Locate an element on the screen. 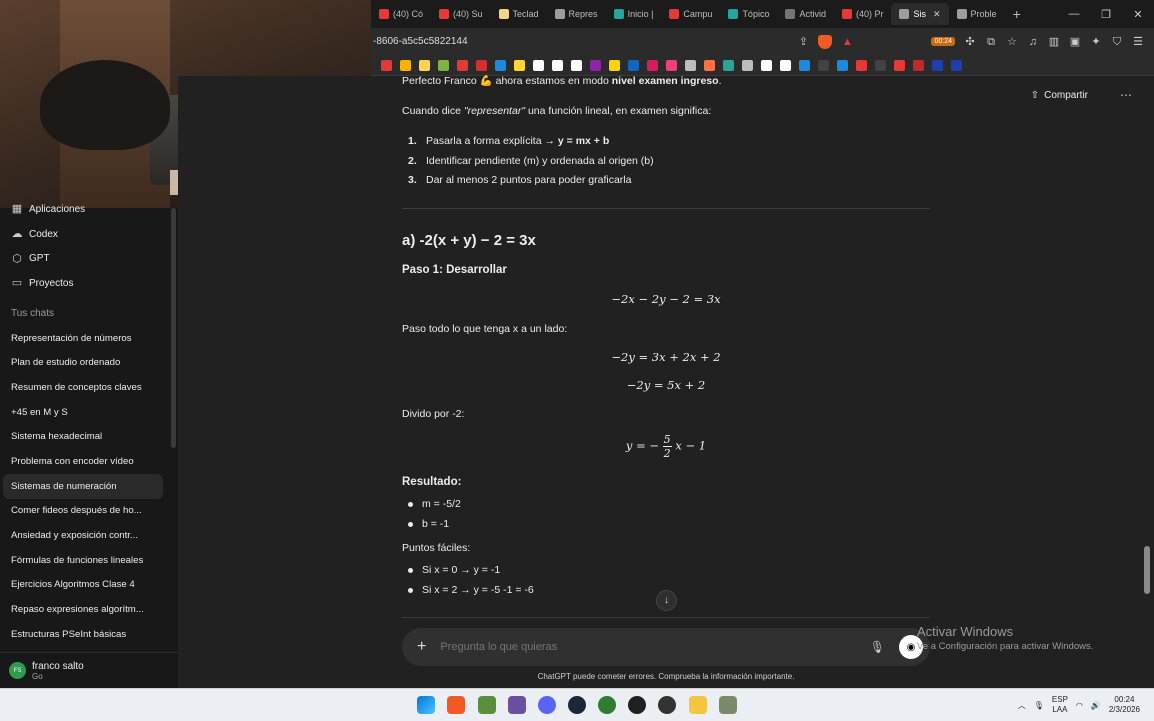 The width and height of the screenshot is (1154, 721). music-icon: ♫ is located at coordinates (1033, 42).